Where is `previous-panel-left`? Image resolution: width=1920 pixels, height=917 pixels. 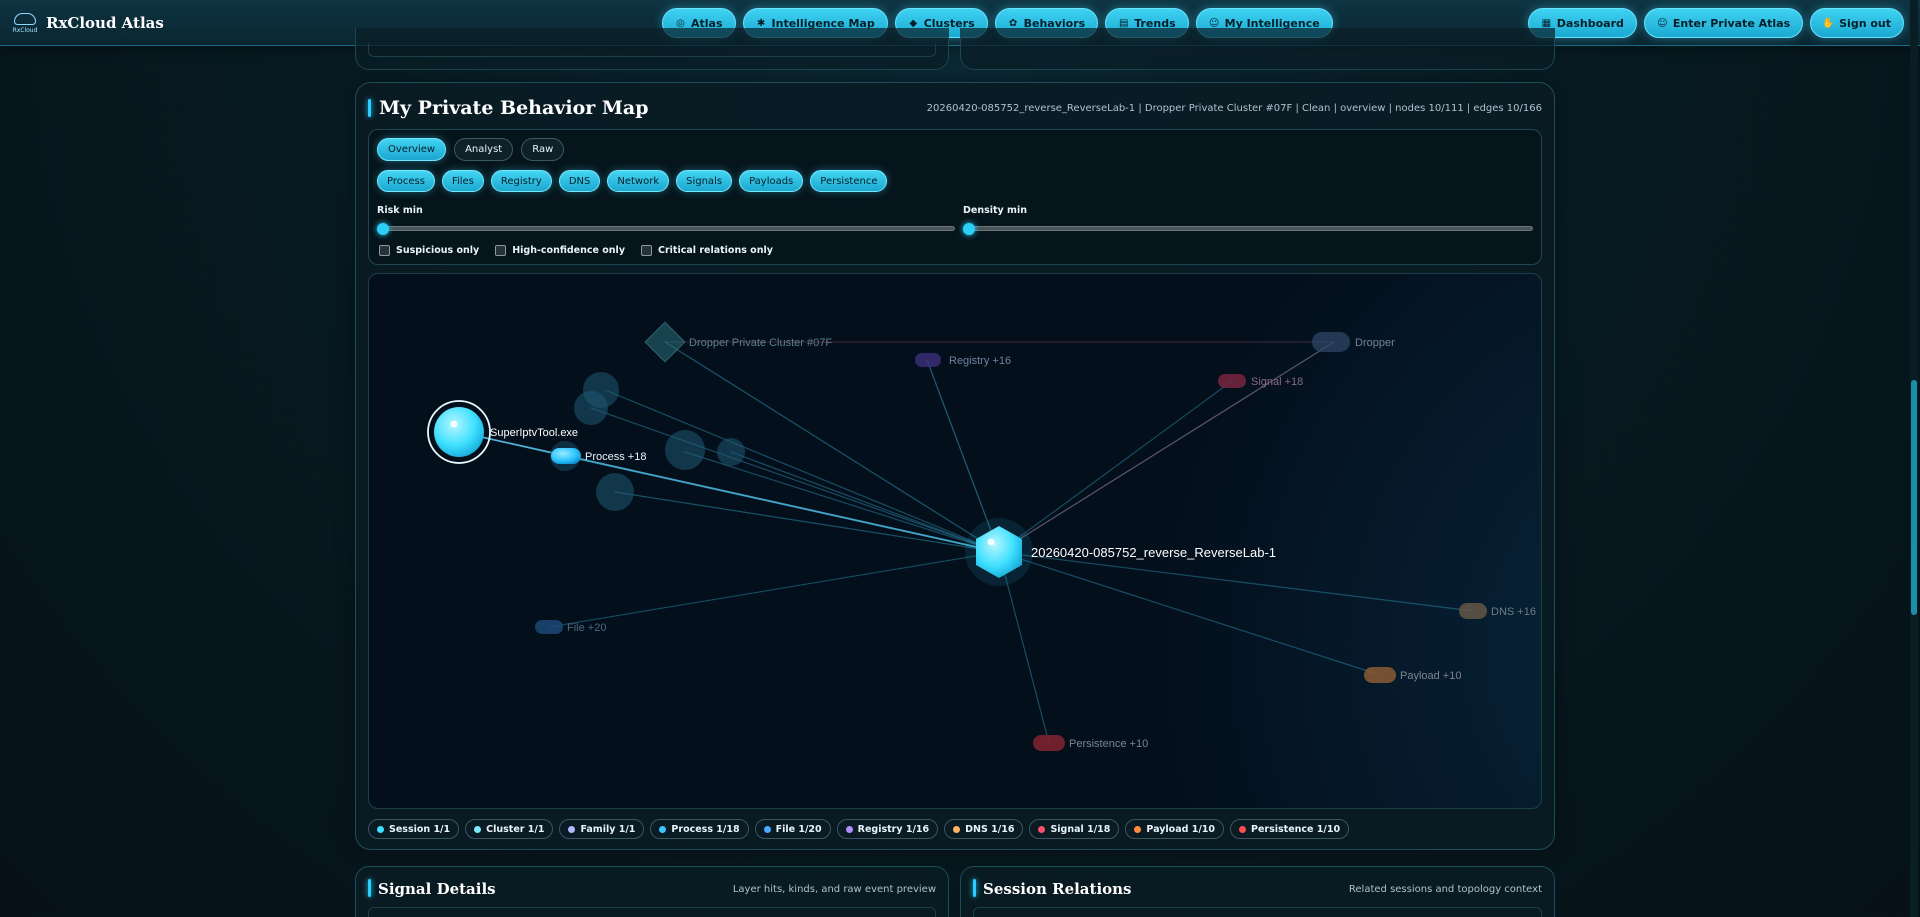 previous-panel-left is located at coordinates (652, 49).